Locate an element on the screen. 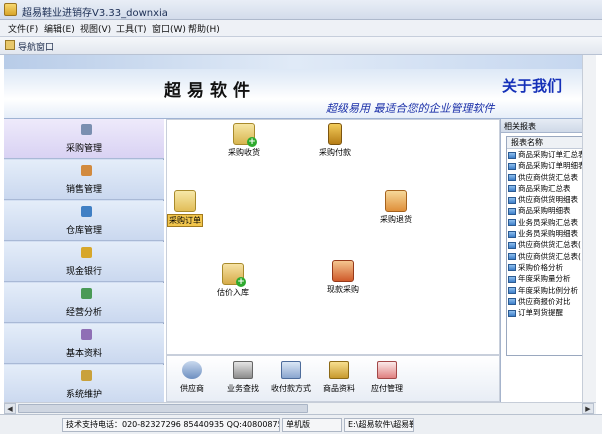 Image resolution: width=602 pixels, height=434 pixels. report-name: 年度采购量分析 is located at coordinates (544, 279).